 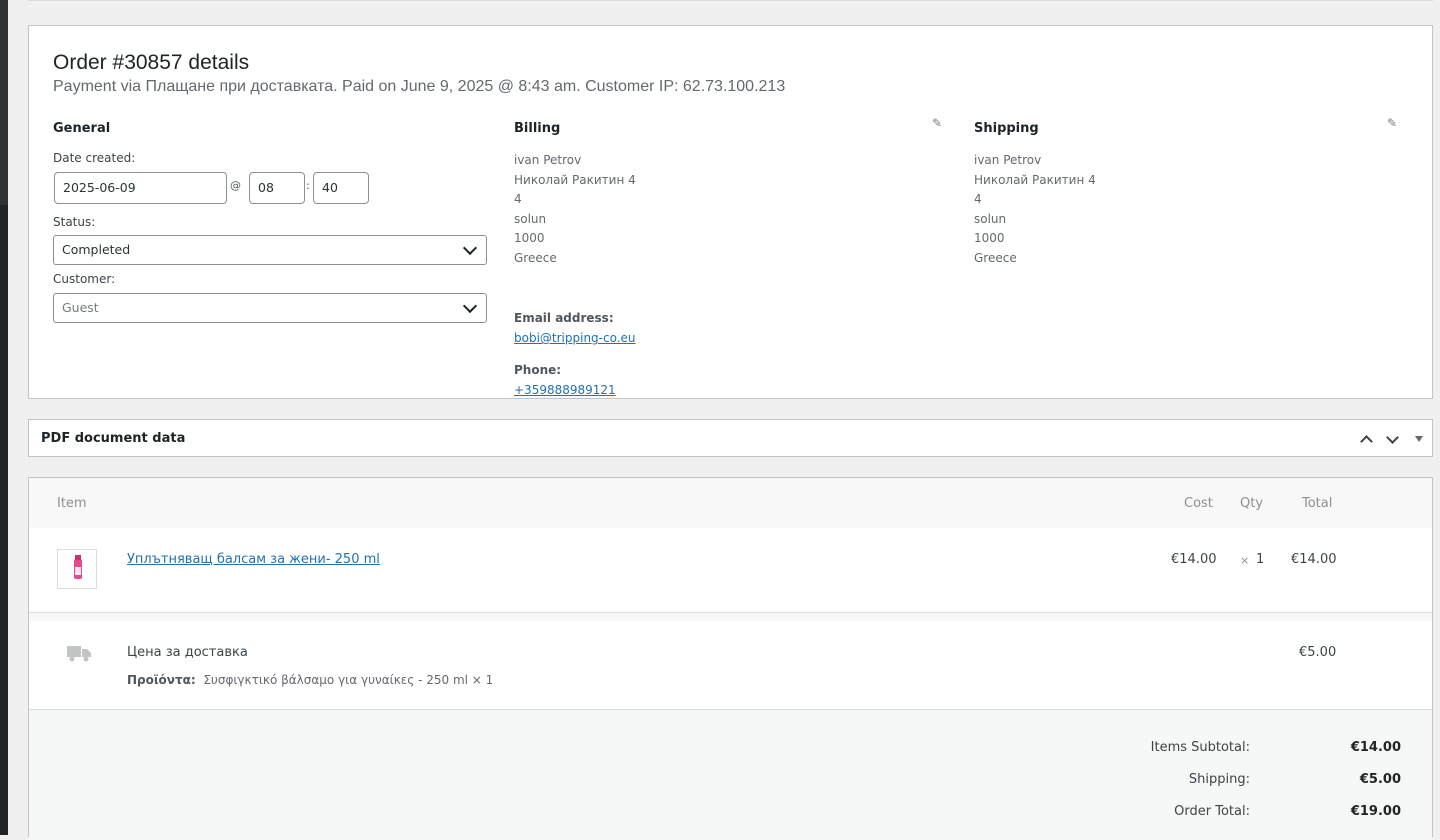 I want to click on product-qty: 1, so click(x=1260, y=559).